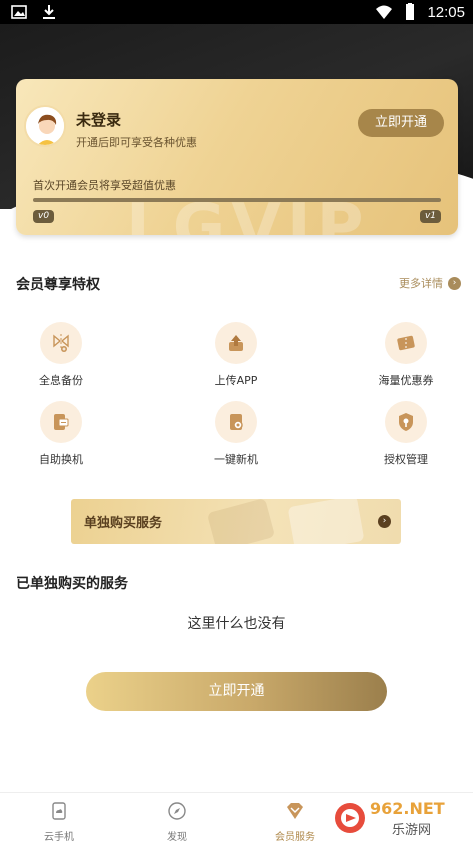 This screenshot has width=473, height=841. Describe the element at coordinates (236, 691) in the screenshot. I see `open-vip-button-bottom: 立即开通` at that location.